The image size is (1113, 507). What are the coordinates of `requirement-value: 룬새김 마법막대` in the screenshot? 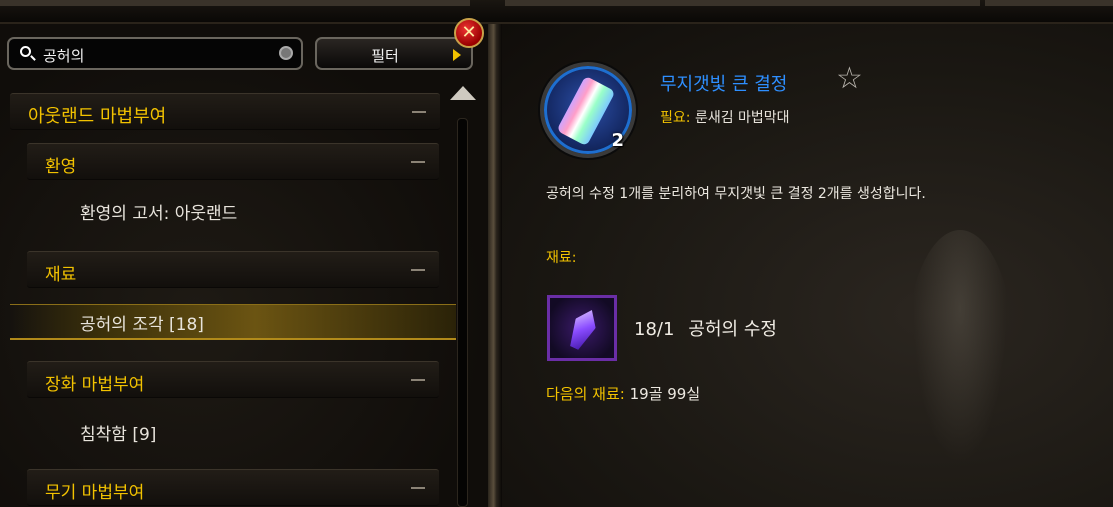 It's located at (742, 118).